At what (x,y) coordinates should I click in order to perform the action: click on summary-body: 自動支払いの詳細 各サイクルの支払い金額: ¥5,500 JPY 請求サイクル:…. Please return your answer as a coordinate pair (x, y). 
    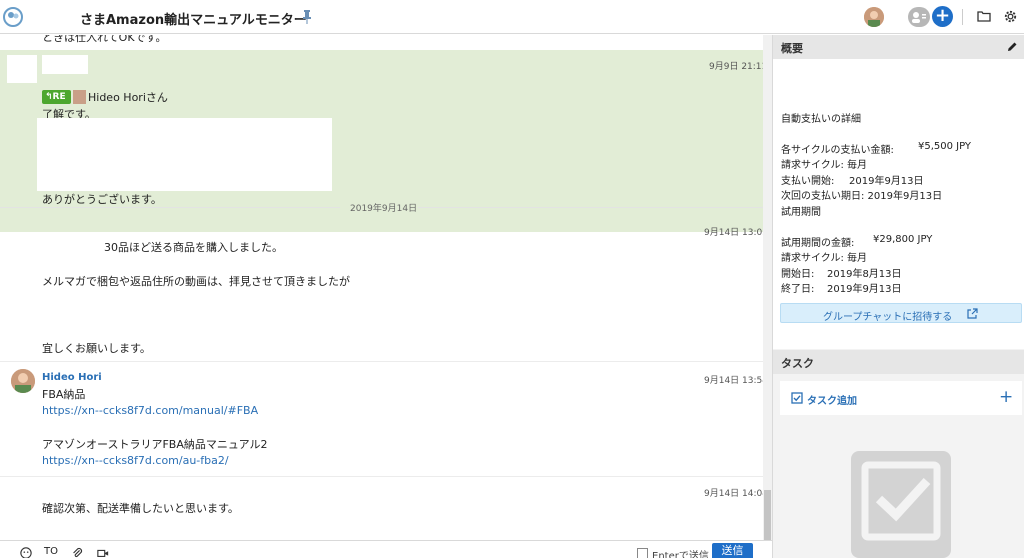
    Looking at the image, I should click on (898, 204).